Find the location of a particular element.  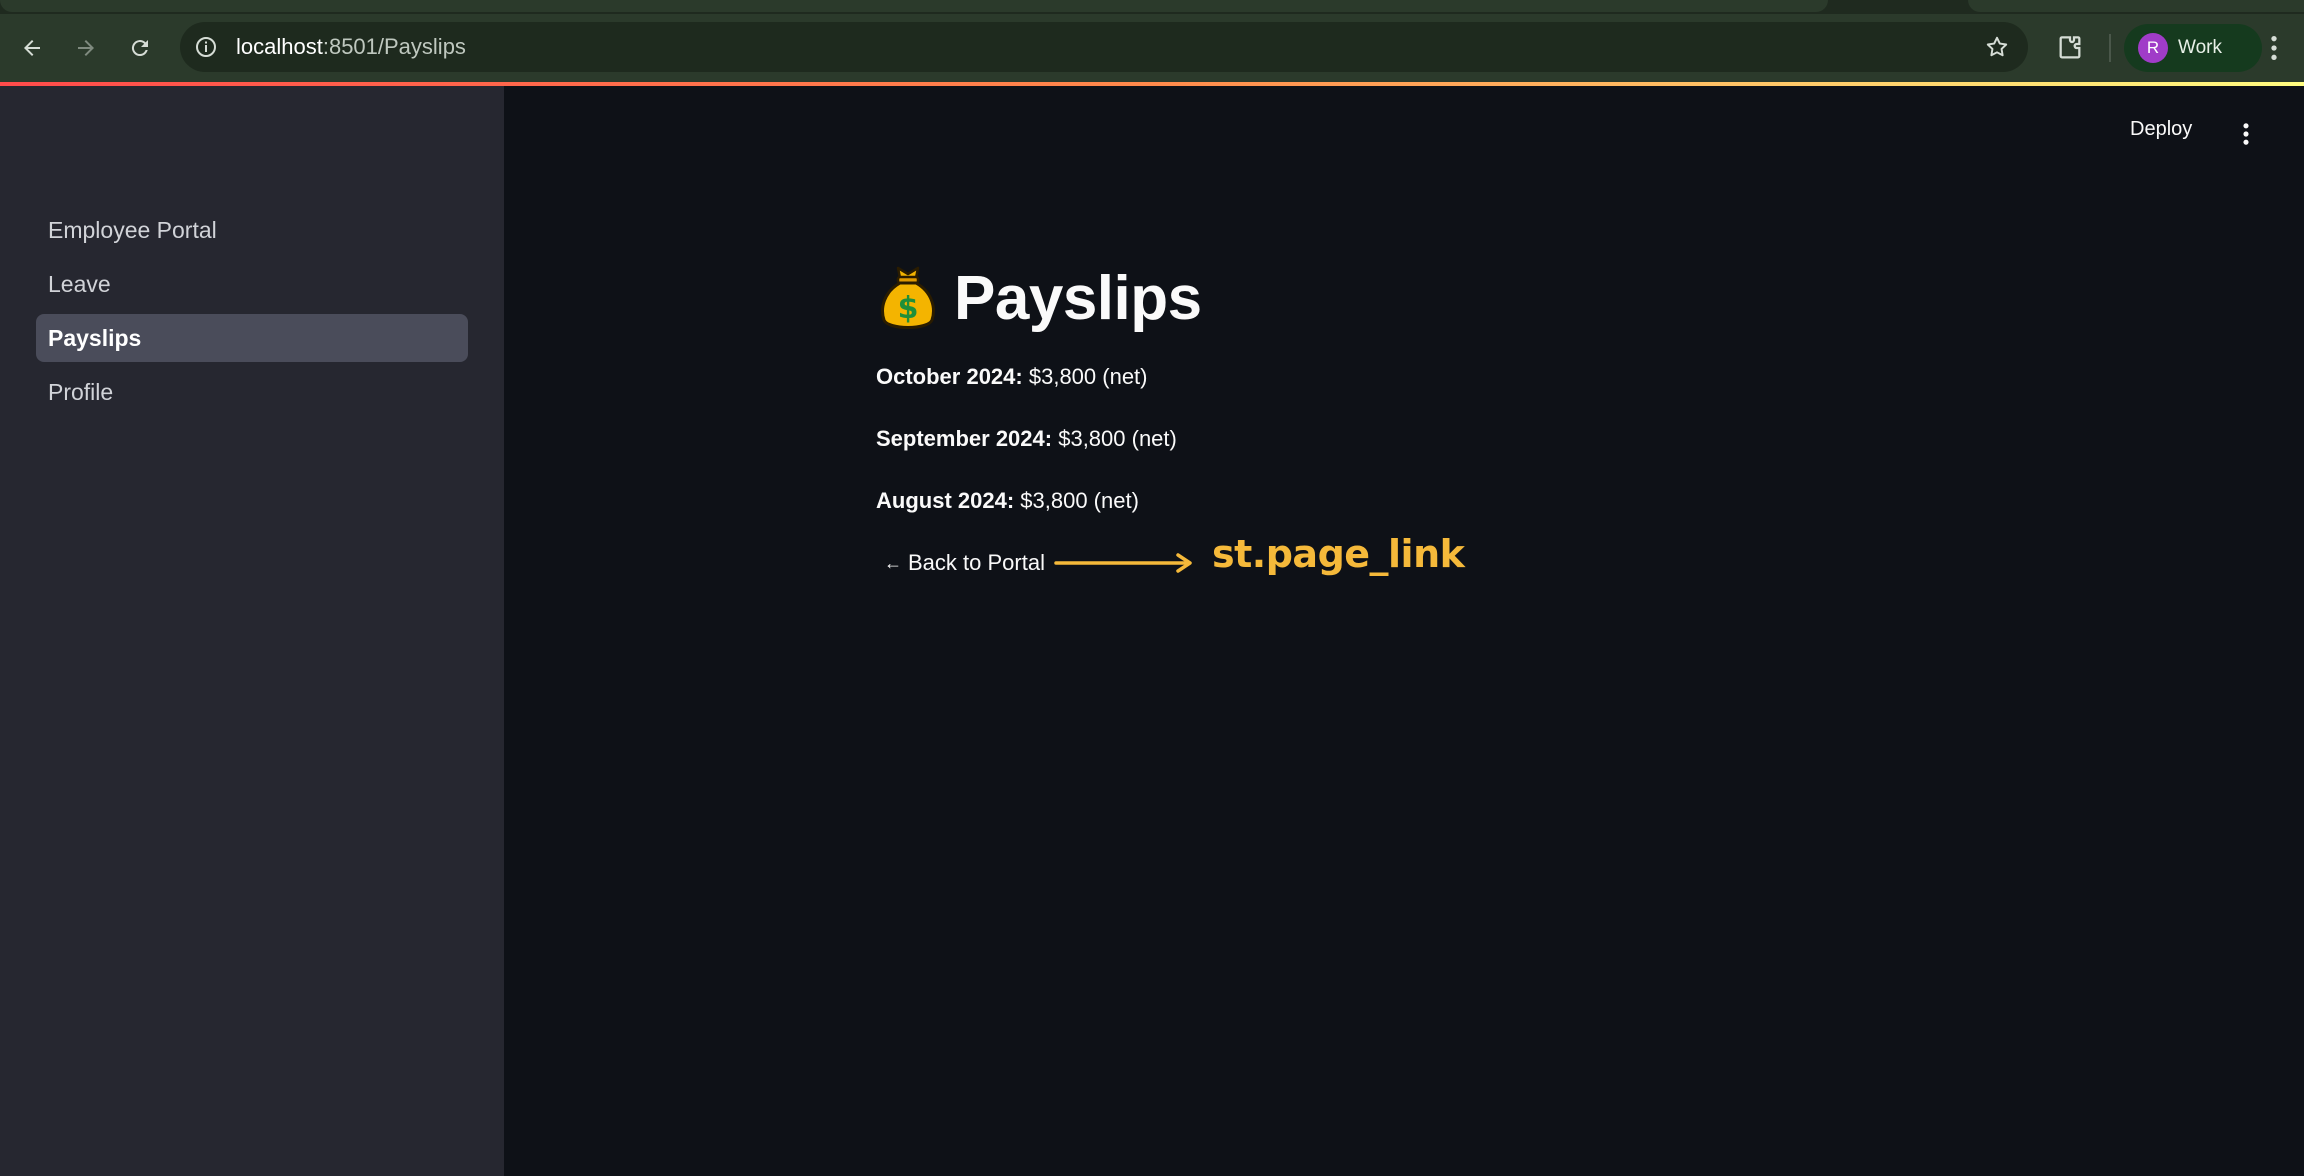

back-to-portal-link: ← Back to Portal is located at coordinates (964, 563).